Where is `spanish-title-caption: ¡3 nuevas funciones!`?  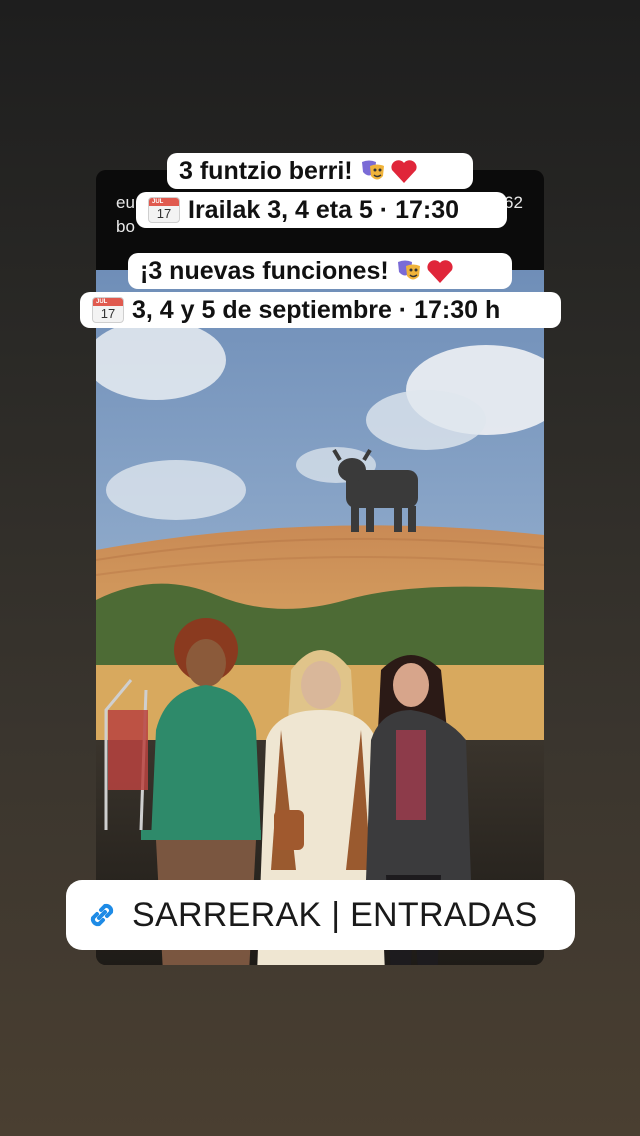
spanish-title-caption: ¡3 nuevas funciones! is located at coordinates (320, 271).